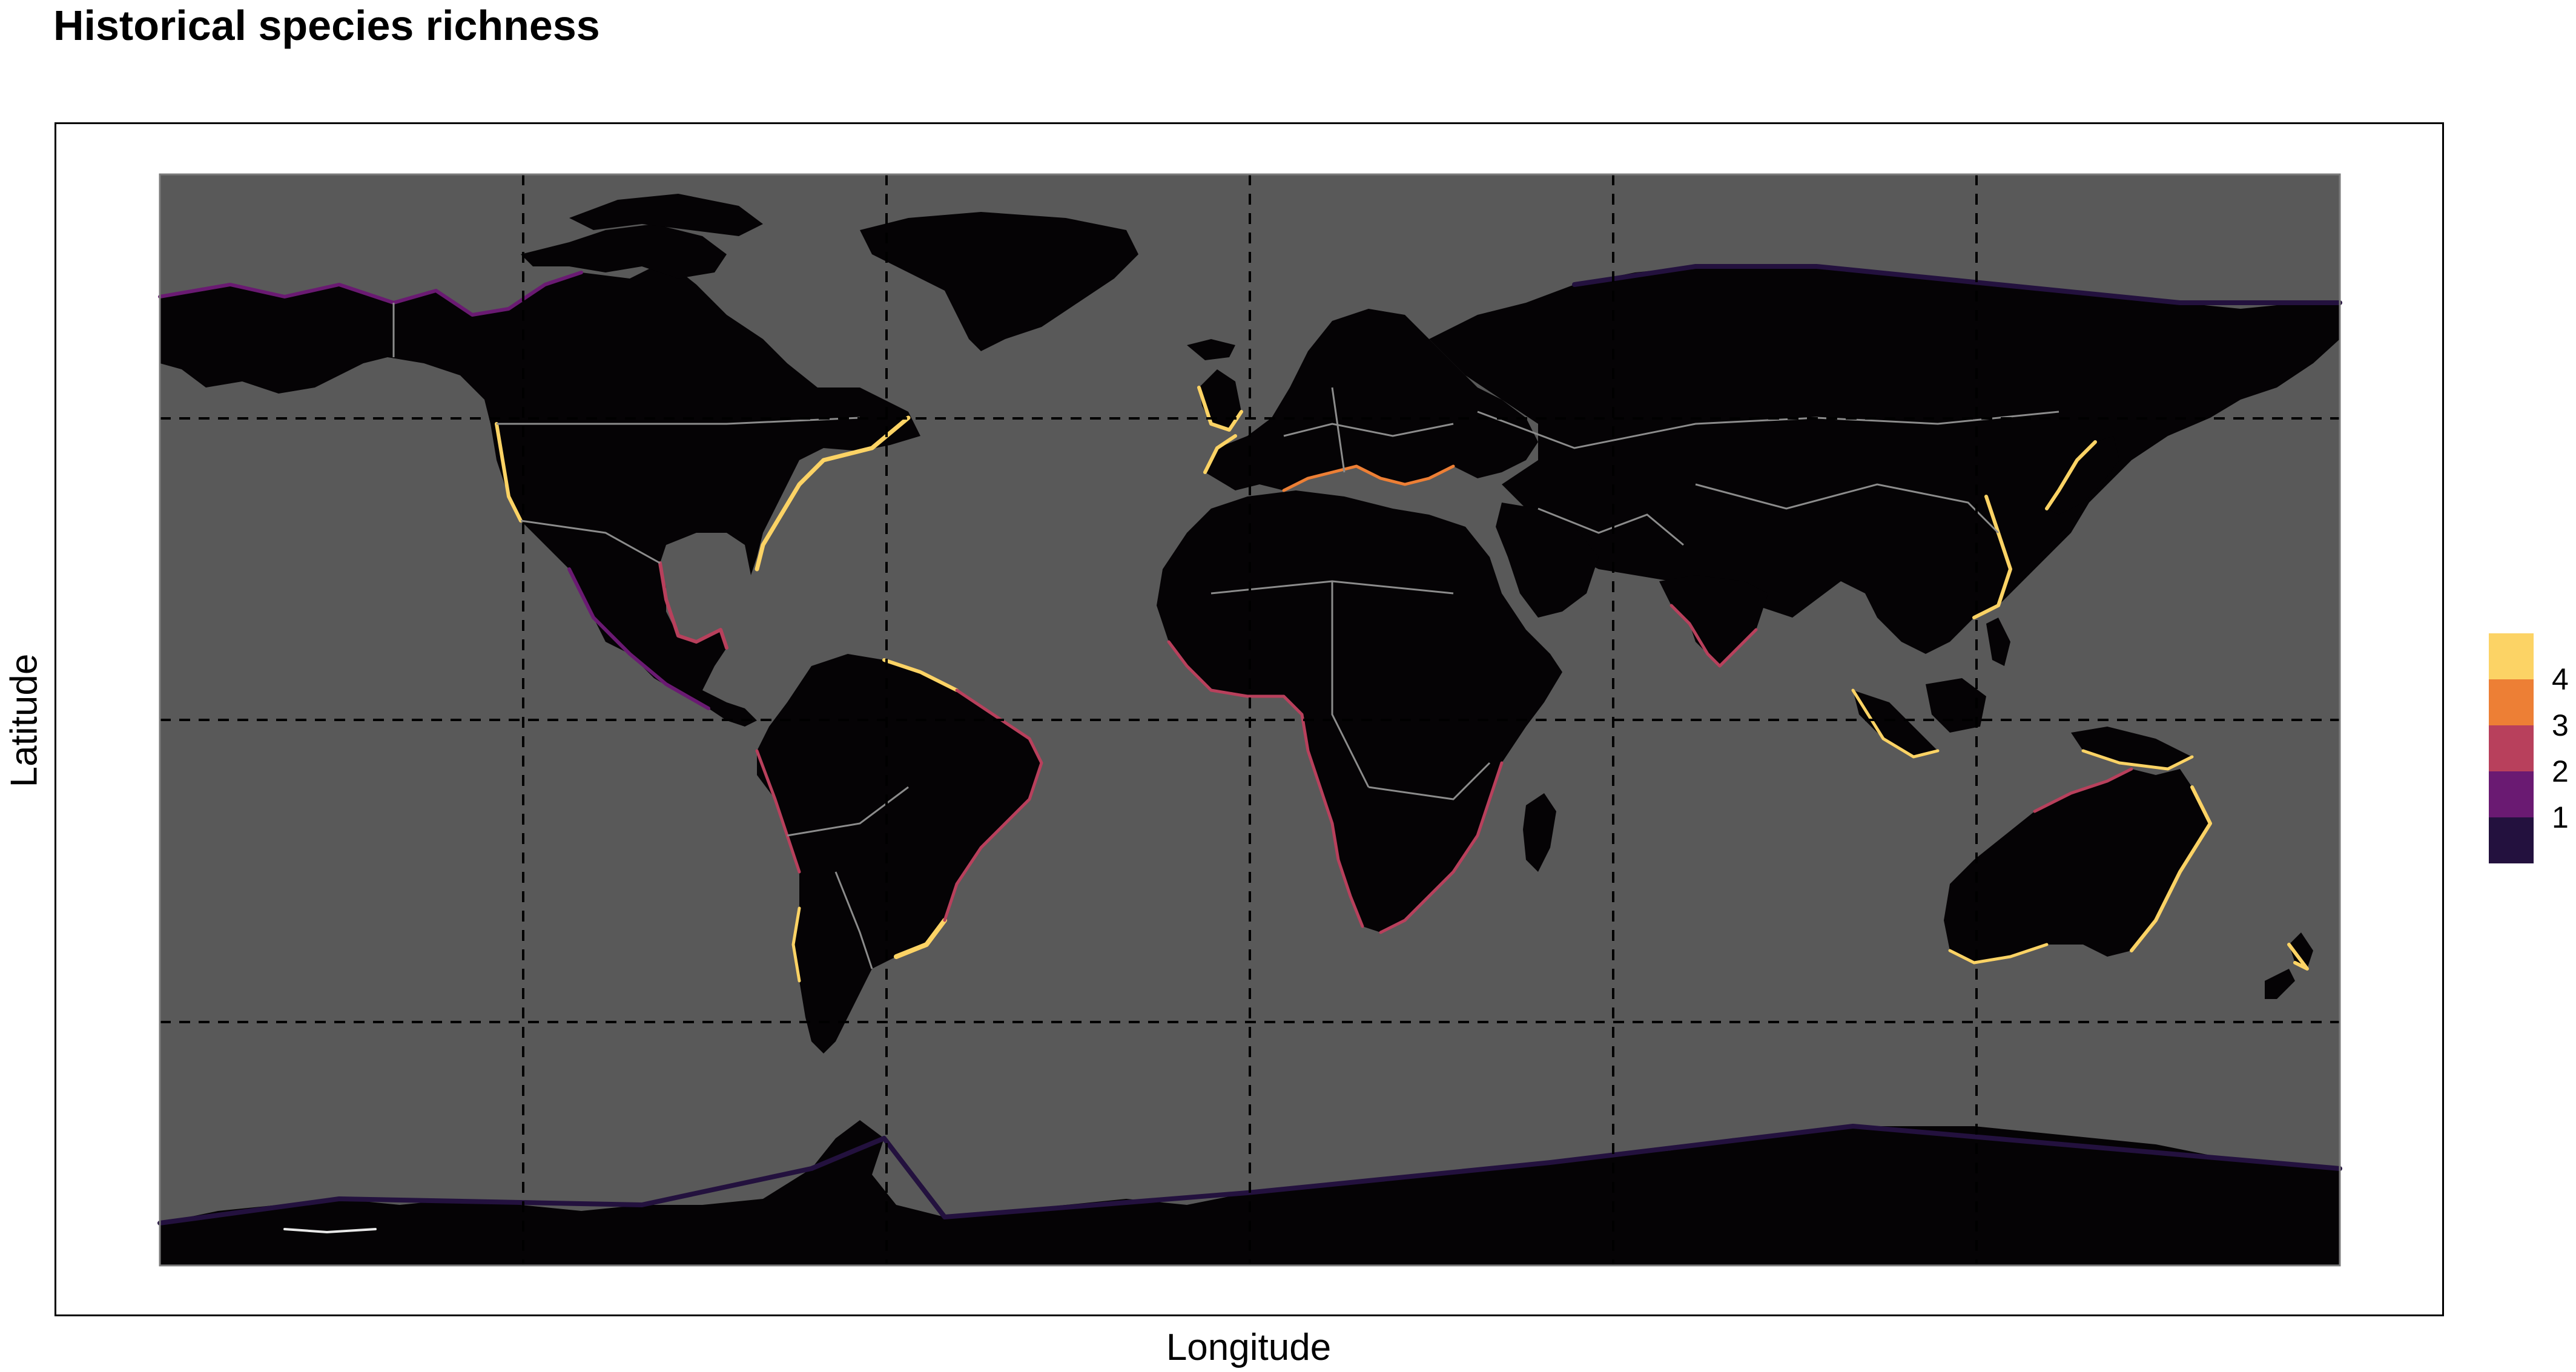  I want to click on legend-label: 4, so click(2560, 679).